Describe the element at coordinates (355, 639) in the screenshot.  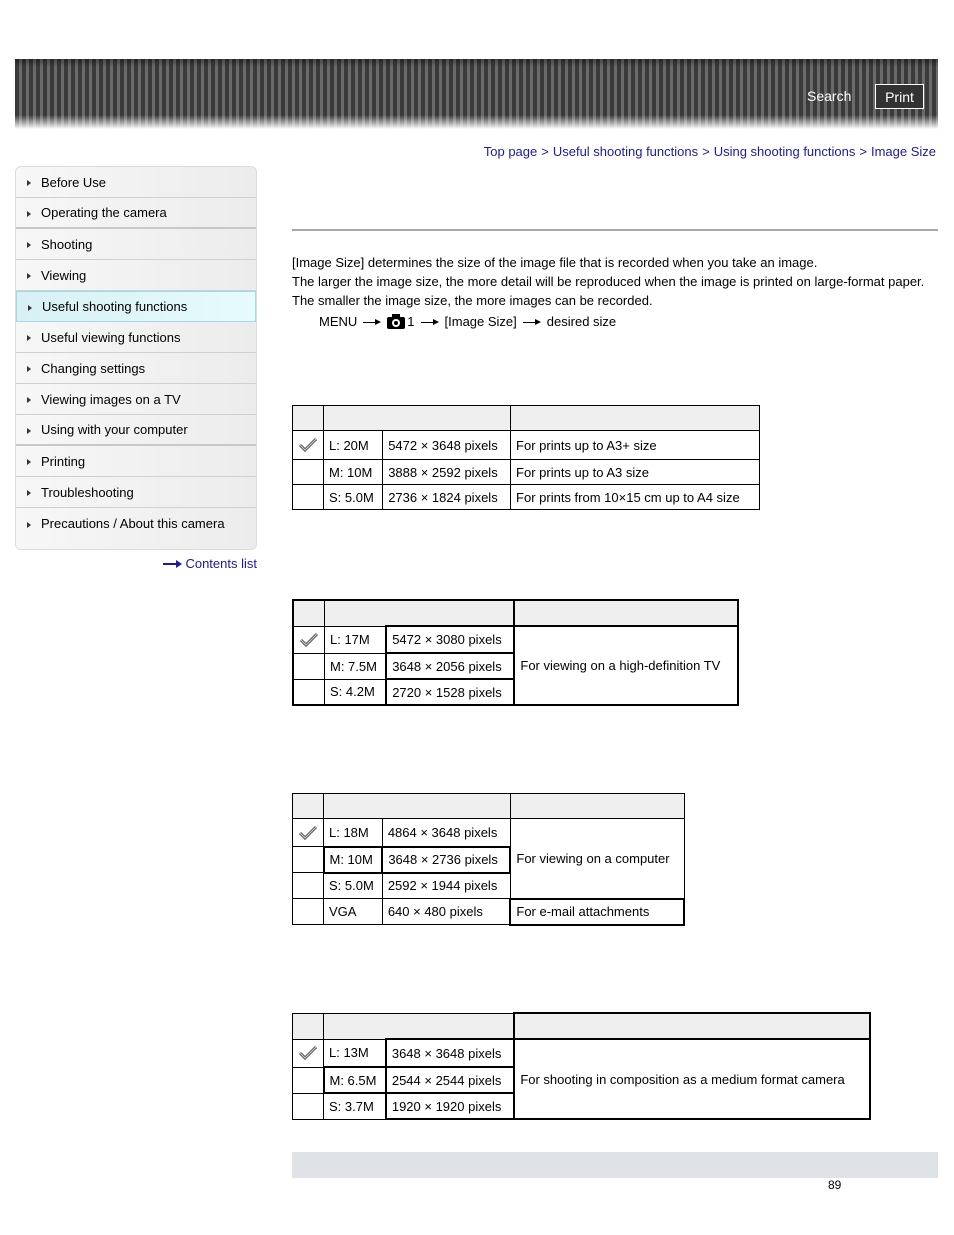
I see `size-cell: L: 17M` at that location.